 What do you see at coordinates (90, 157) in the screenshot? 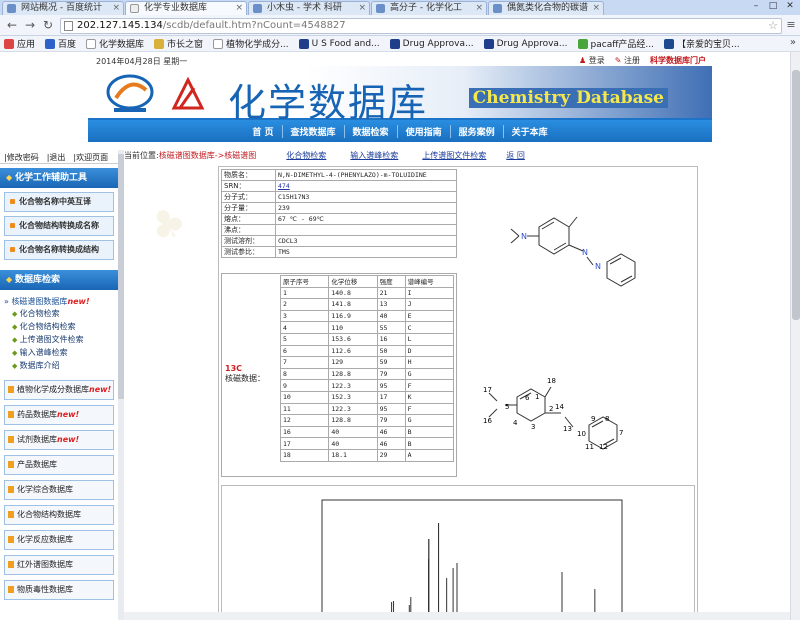
I see `welcome-link: |欢迎页面` at bounding box center [90, 157].